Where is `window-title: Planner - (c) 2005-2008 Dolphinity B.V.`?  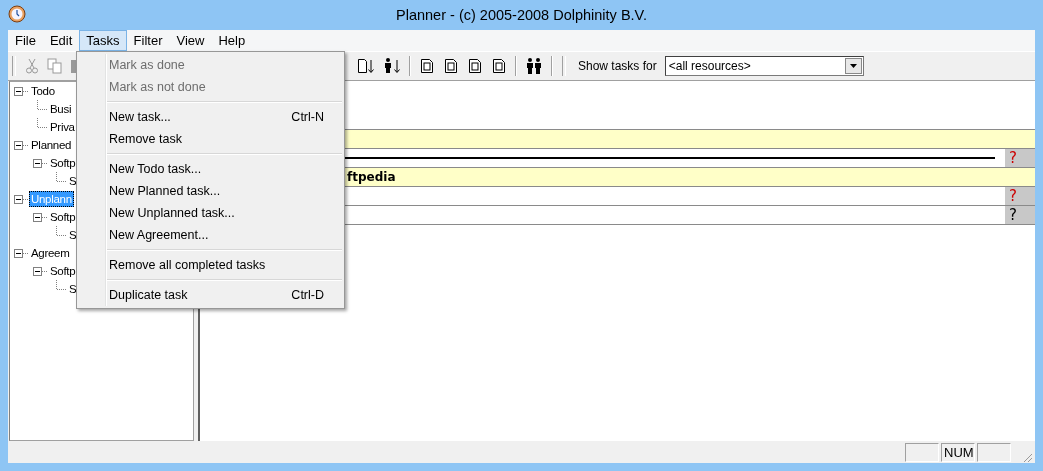
window-title: Planner - (c) 2005-2008 Dolphinity B.V. is located at coordinates (521, 15).